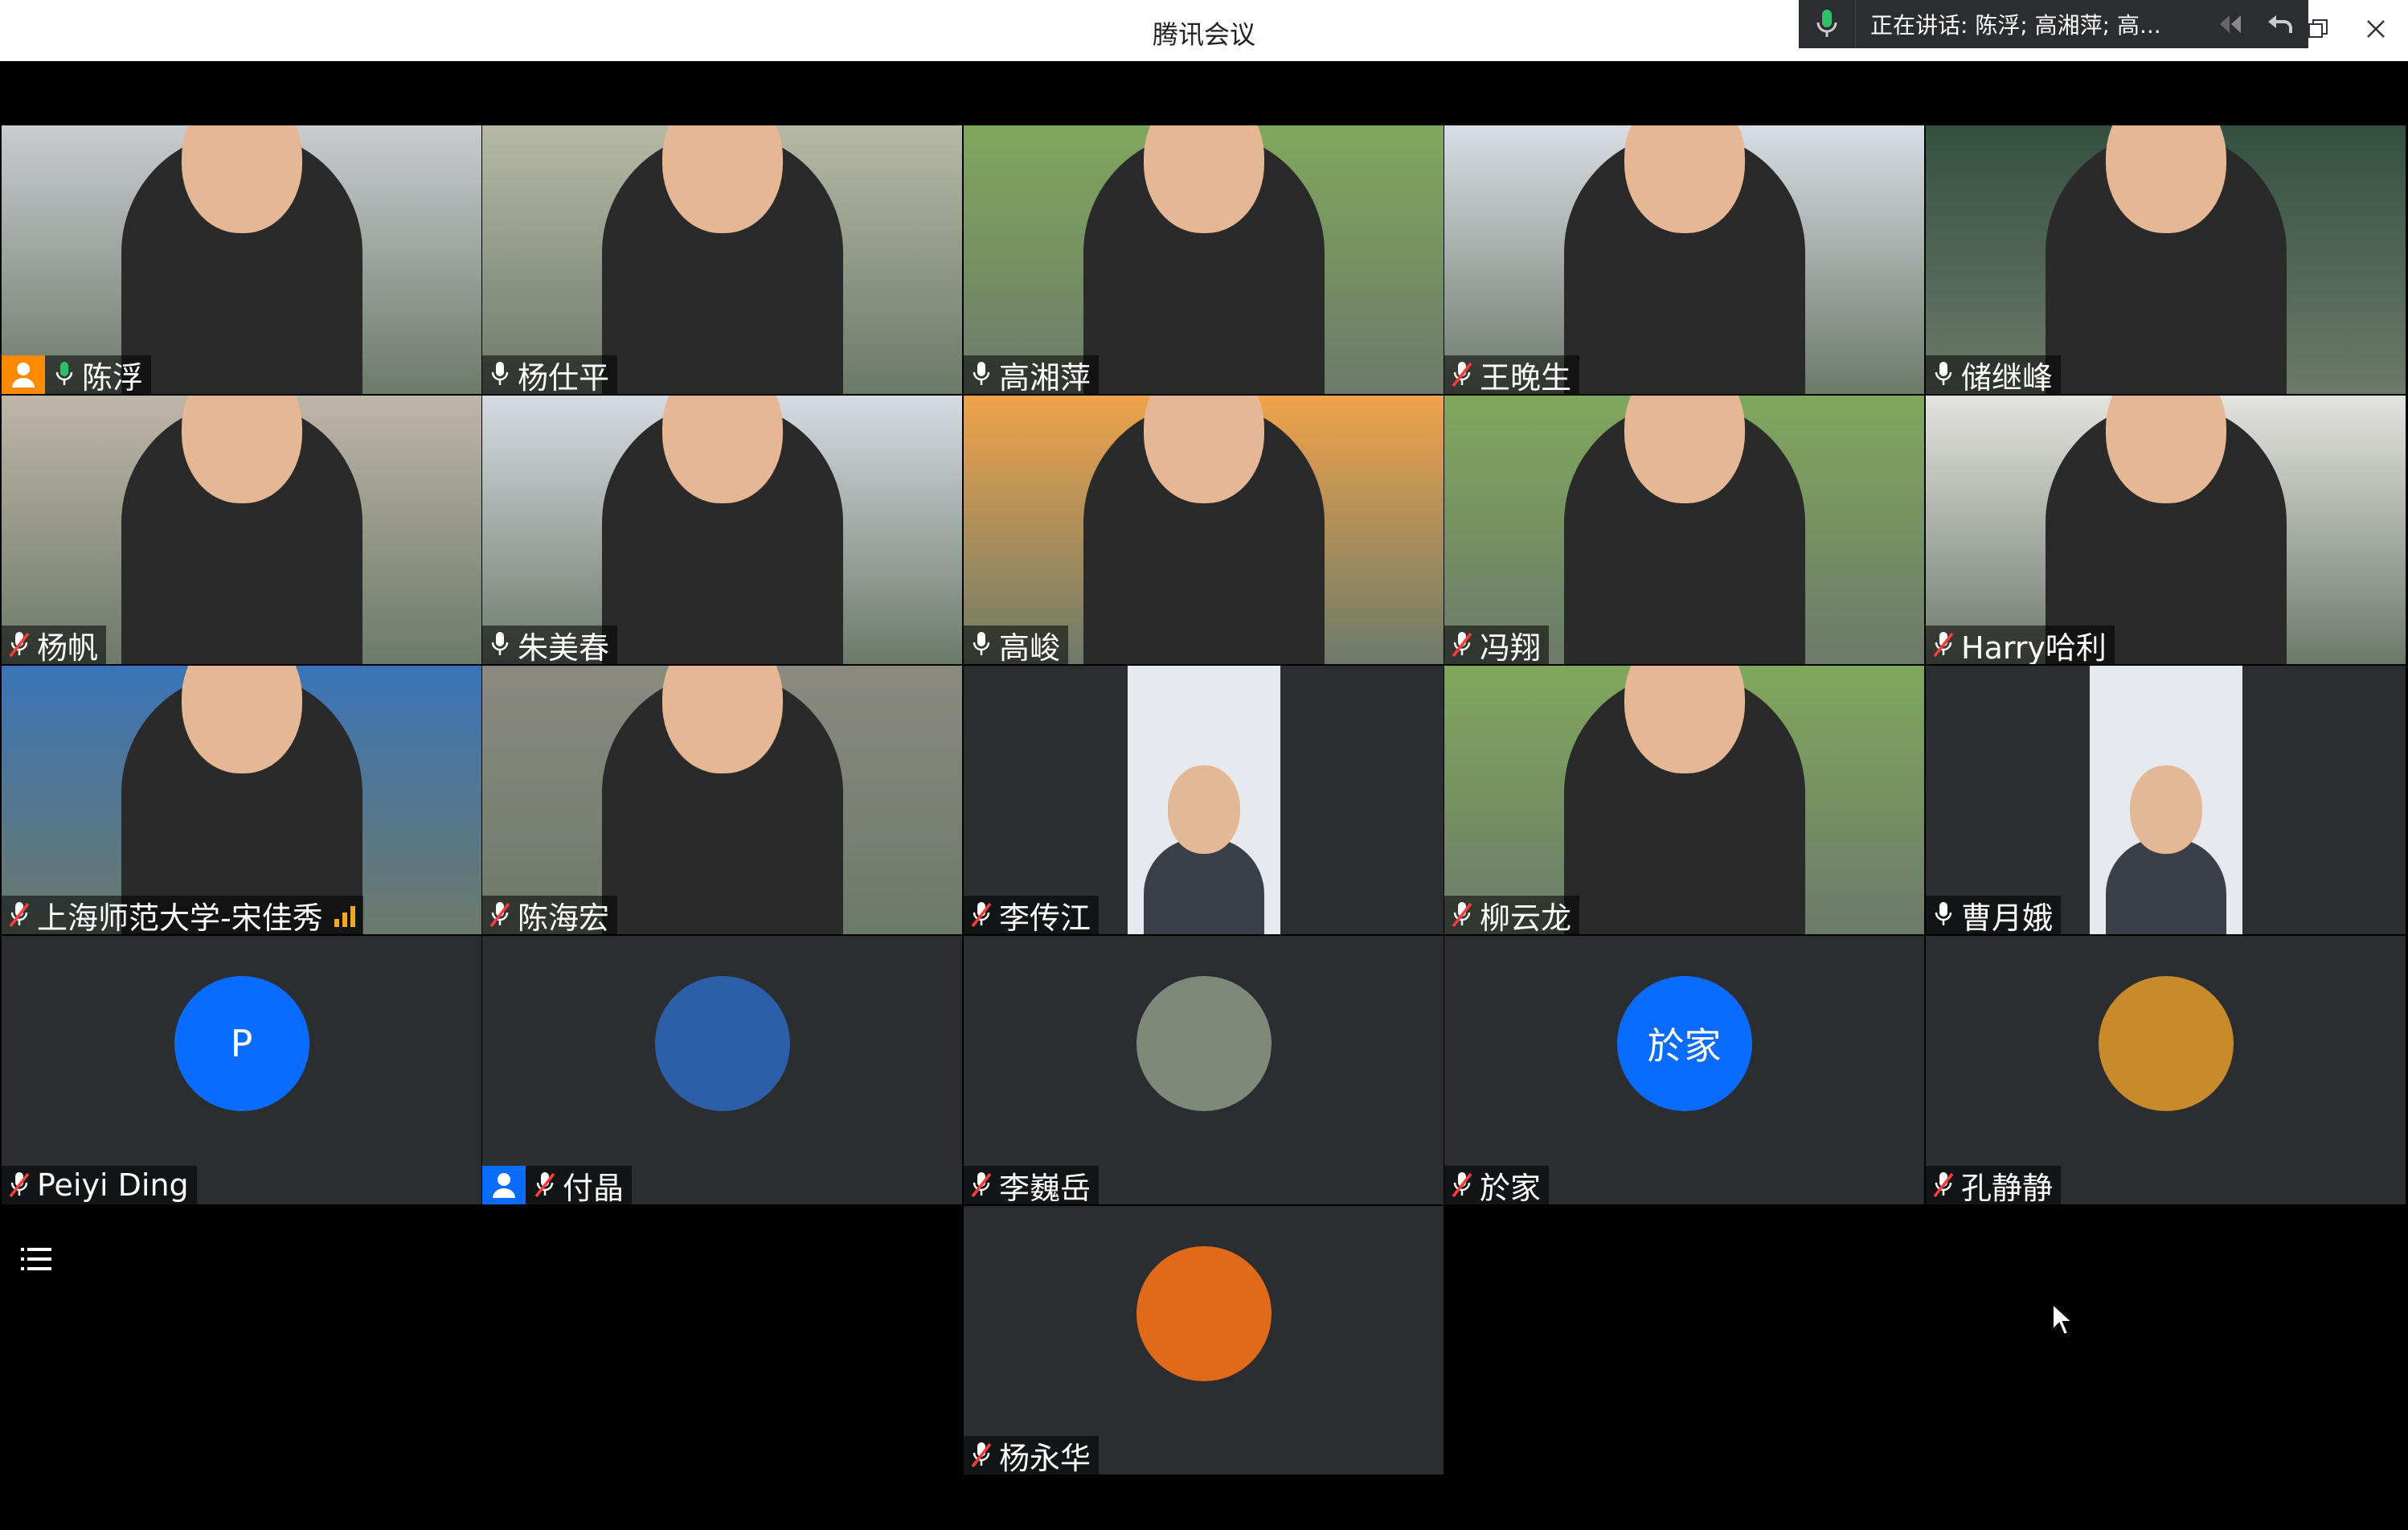  What do you see at coordinates (1045, 917) in the screenshot?
I see `participant-name: 李传江` at bounding box center [1045, 917].